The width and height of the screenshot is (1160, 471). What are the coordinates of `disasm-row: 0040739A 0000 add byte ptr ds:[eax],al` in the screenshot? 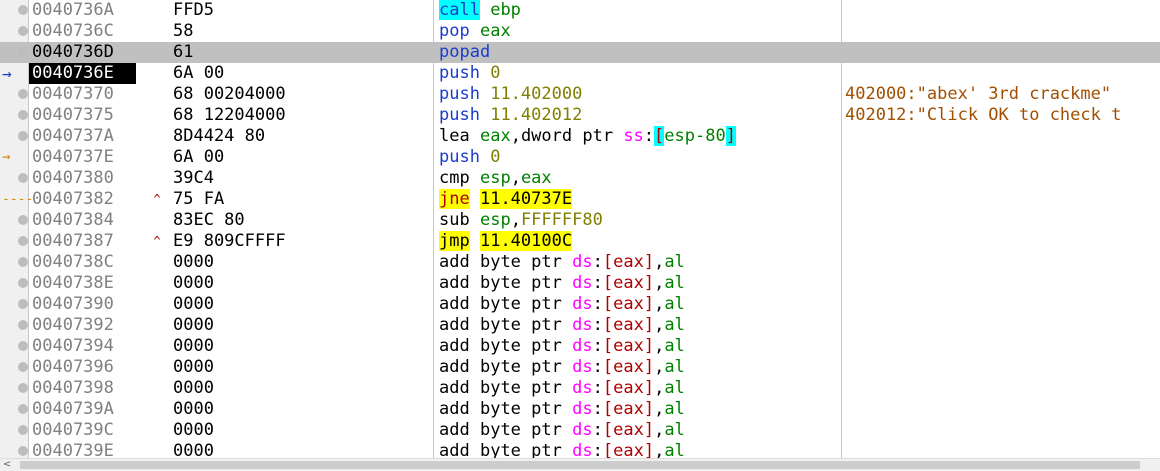 It's located at (580, 409).